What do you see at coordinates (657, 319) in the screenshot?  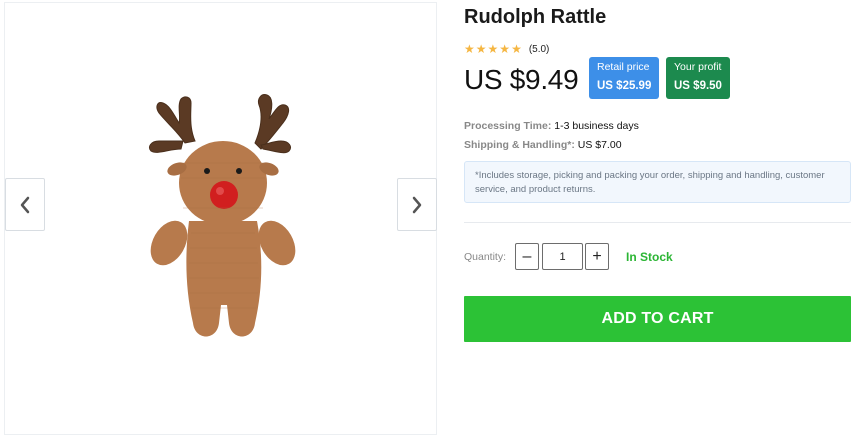 I see `add-to-cart-button: ADD TO CART` at bounding box center [657, 319].